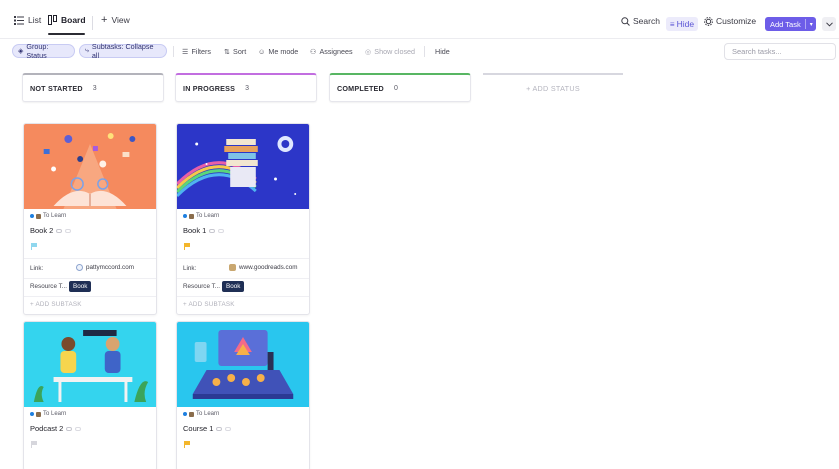 The width and height of the screenshot is (839, 469). I want to click on add-task-button: Add Task ▾, so click(790, 24).